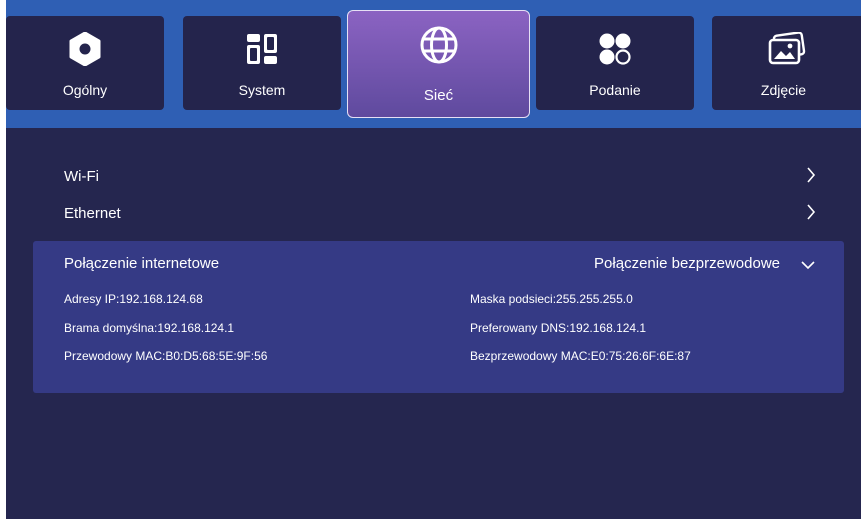 Image resolution: width=861 pixels, height=519 pixels. Describe the element at coordinates (438, 95) in the screenshot. I see `tab-network-label: Sieć` at that location.